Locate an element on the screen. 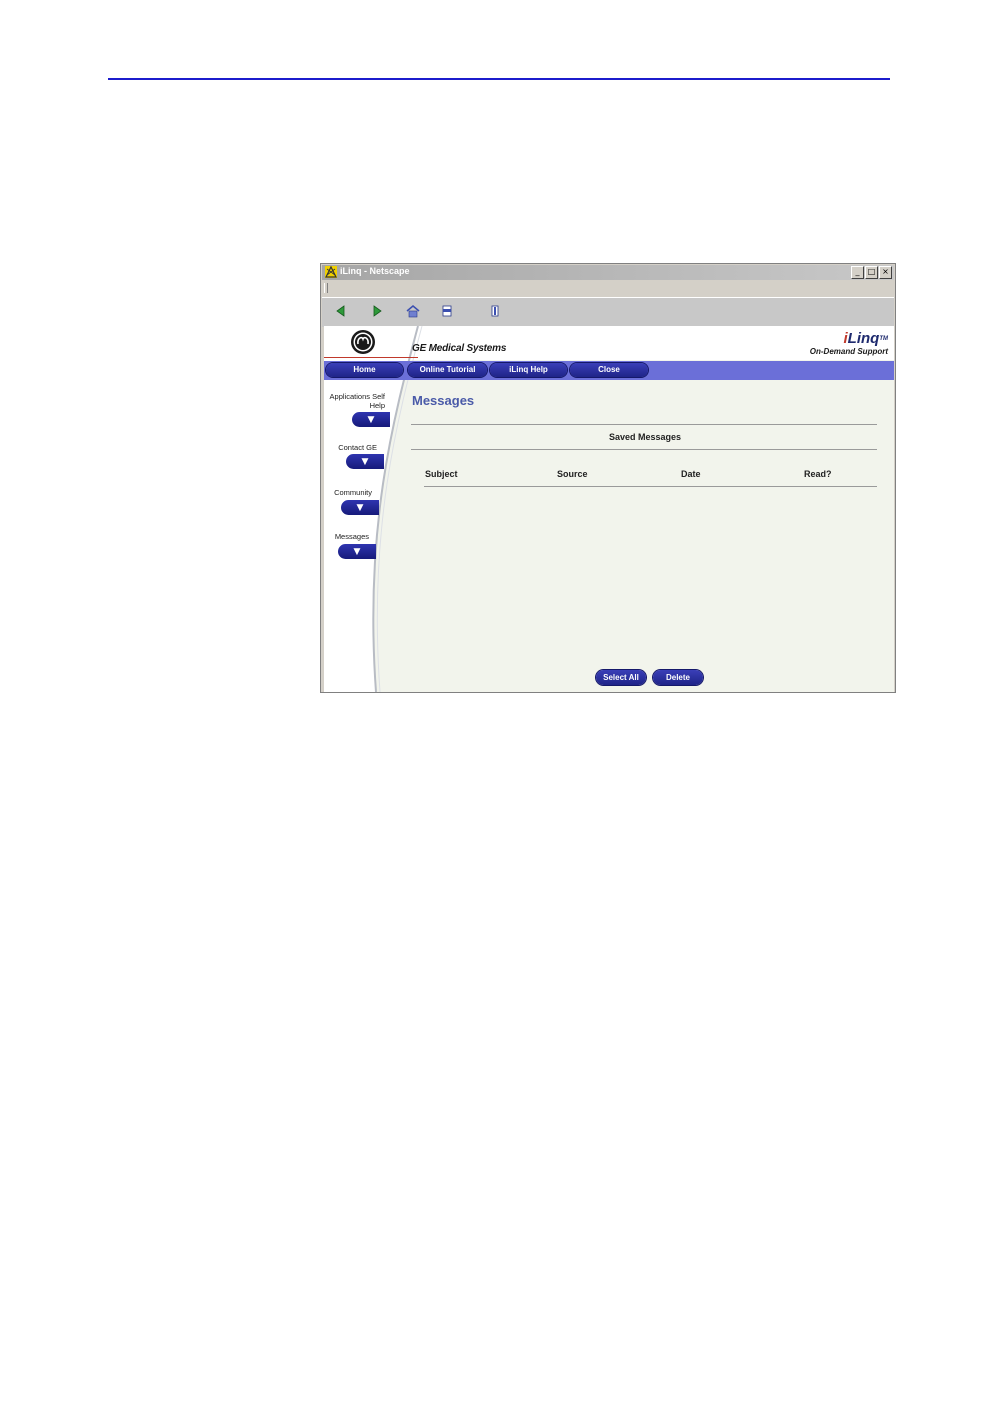 The image size is (998, 1418). sidebar-item-applications-self-help-label: Applications Self Help is located at coordinates (355, 401).